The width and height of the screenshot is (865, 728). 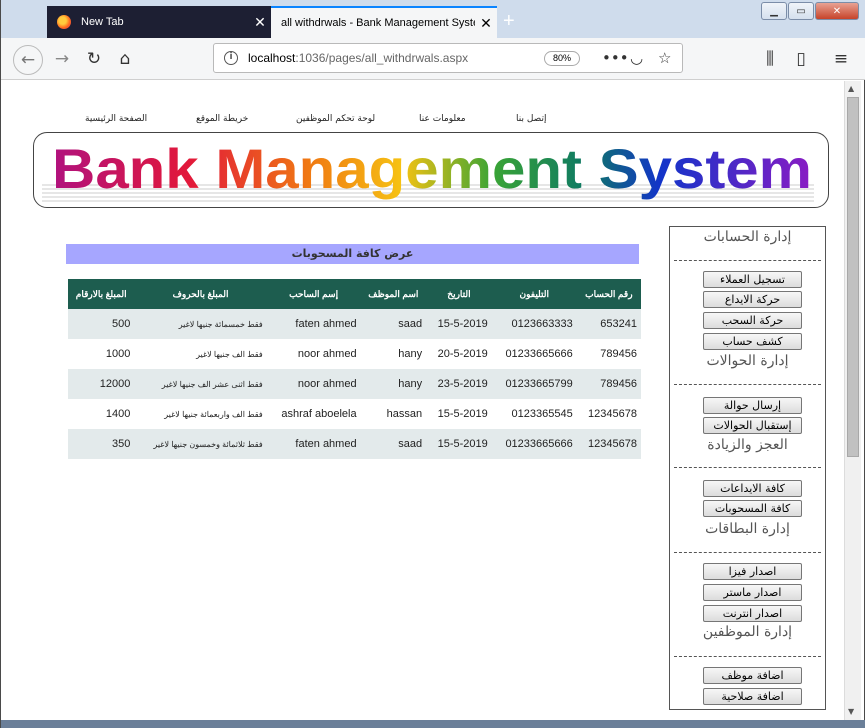 I want to click on column-header-amount-numbers: المبلغ بالارقام, so click(x=101, y=294).